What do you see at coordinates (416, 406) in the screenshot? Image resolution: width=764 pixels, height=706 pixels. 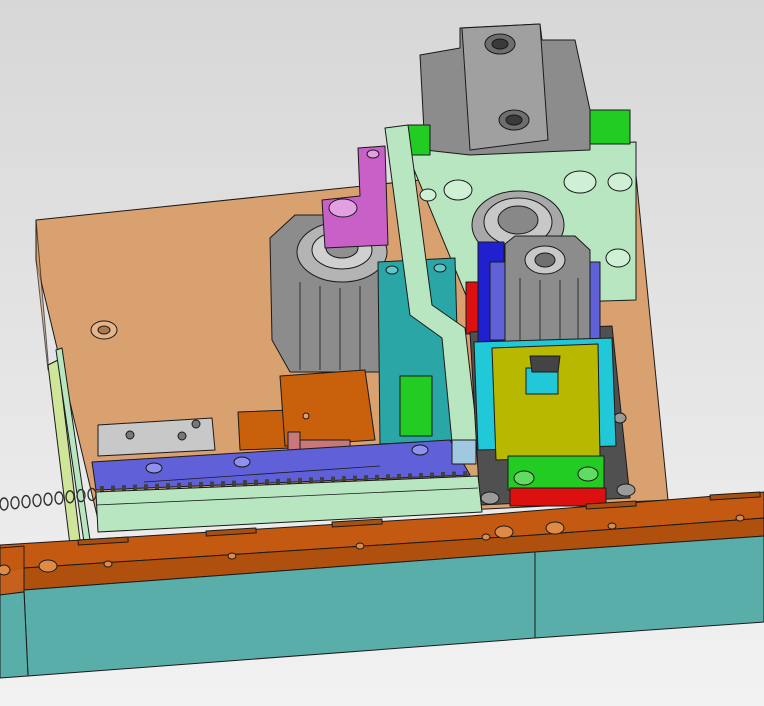 I see `green-stop-block` at bounding box center [416, 406].